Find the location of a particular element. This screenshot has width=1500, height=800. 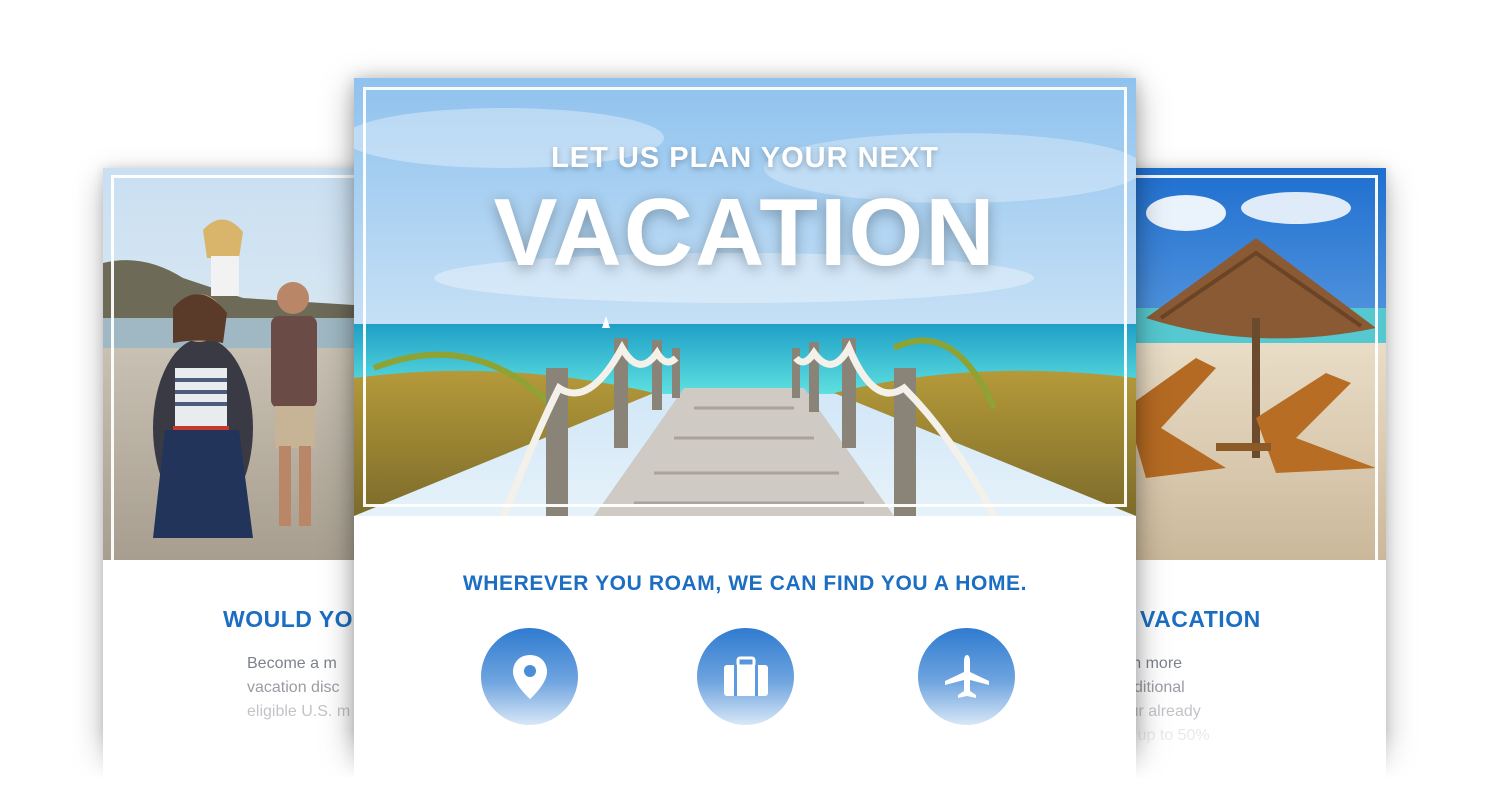

right-card-title: VACATION is located at coordinates (1200, 619).